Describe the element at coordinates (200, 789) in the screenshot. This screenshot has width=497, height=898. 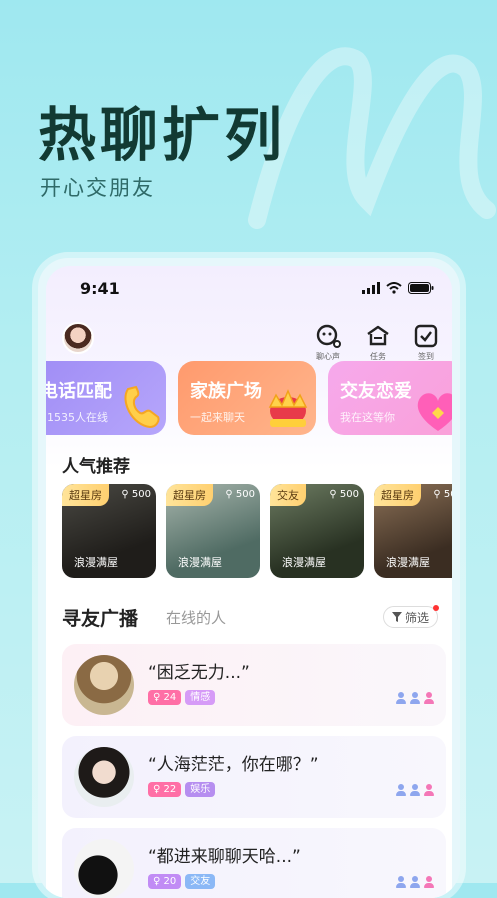
I see `category-badge: 娱乐` at that location.